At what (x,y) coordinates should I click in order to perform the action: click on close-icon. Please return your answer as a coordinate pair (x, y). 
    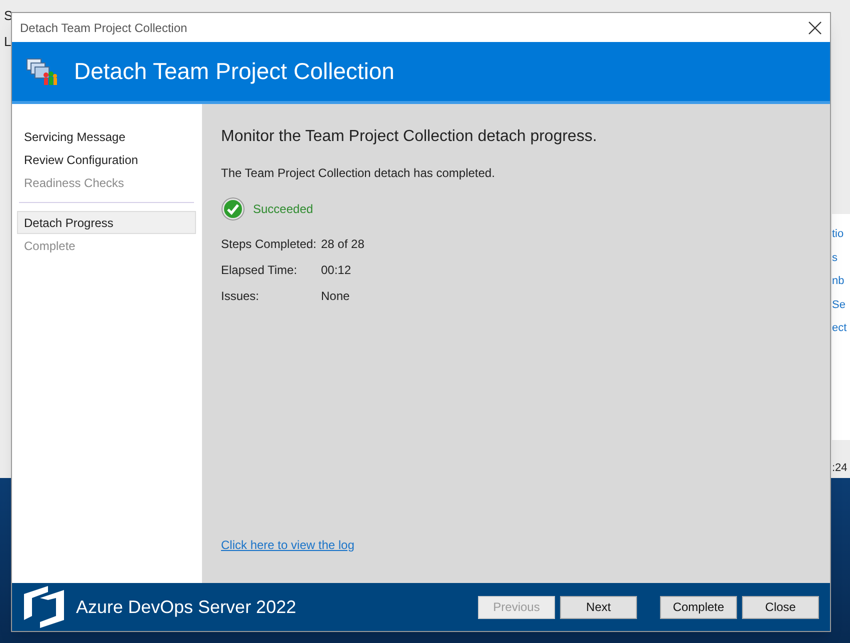
    Looking at the image, I should click on (815, 27).